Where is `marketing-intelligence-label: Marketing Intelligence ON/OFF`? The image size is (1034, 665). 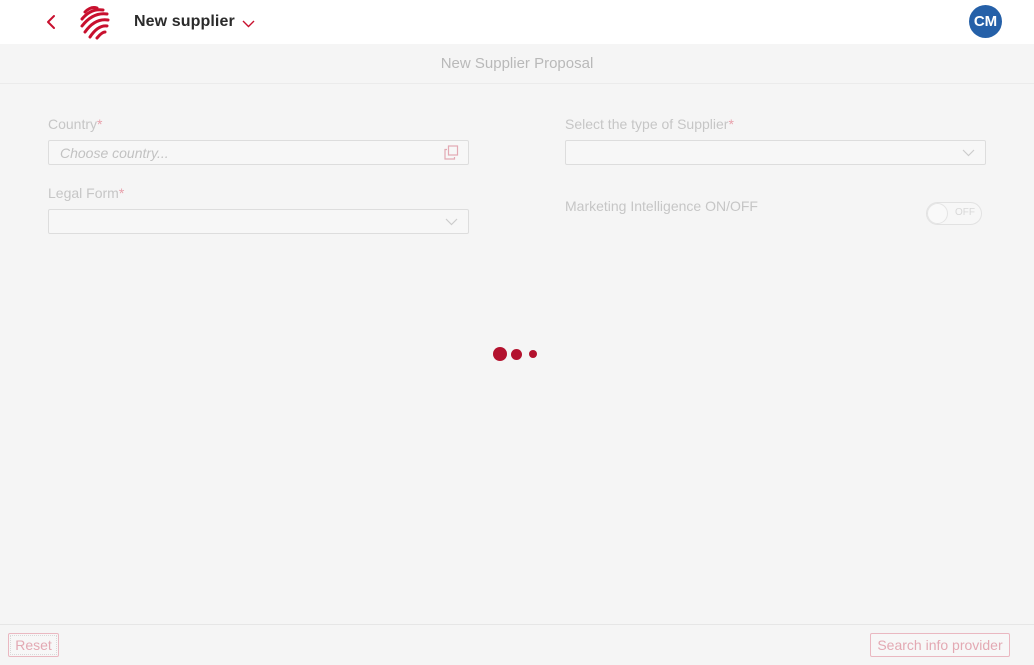
marketing-intelligence-label: Marketing Intelligence ON/OFF is located at coordinates (661, 206).